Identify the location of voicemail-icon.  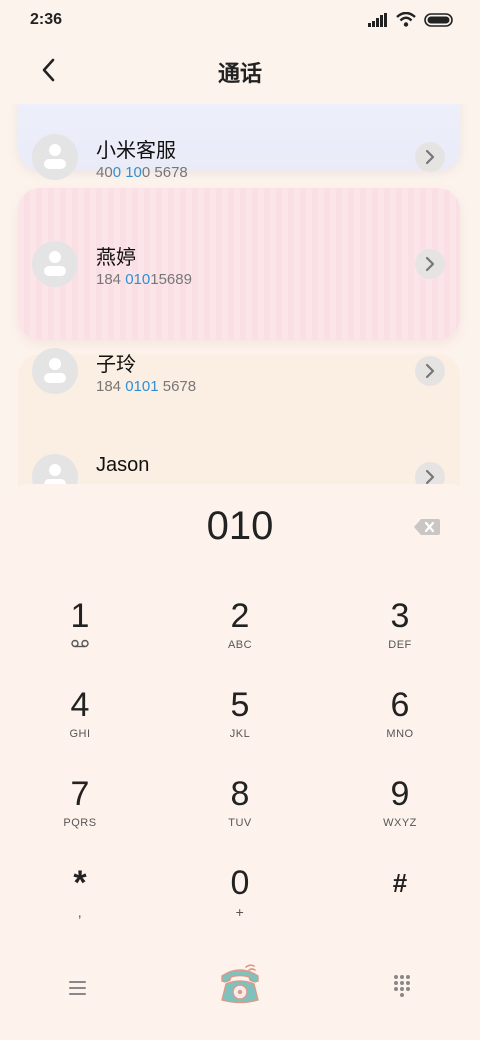
(80, 643).